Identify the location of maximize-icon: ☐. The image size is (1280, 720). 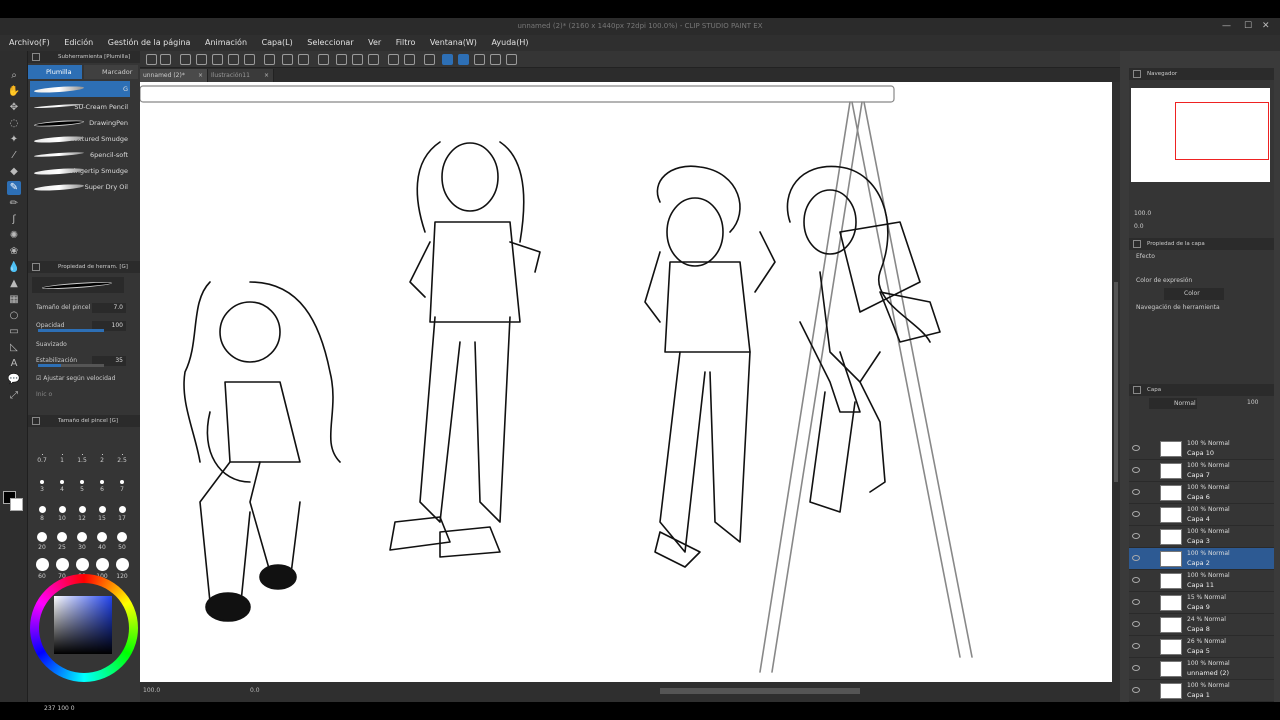
(1248, 26).